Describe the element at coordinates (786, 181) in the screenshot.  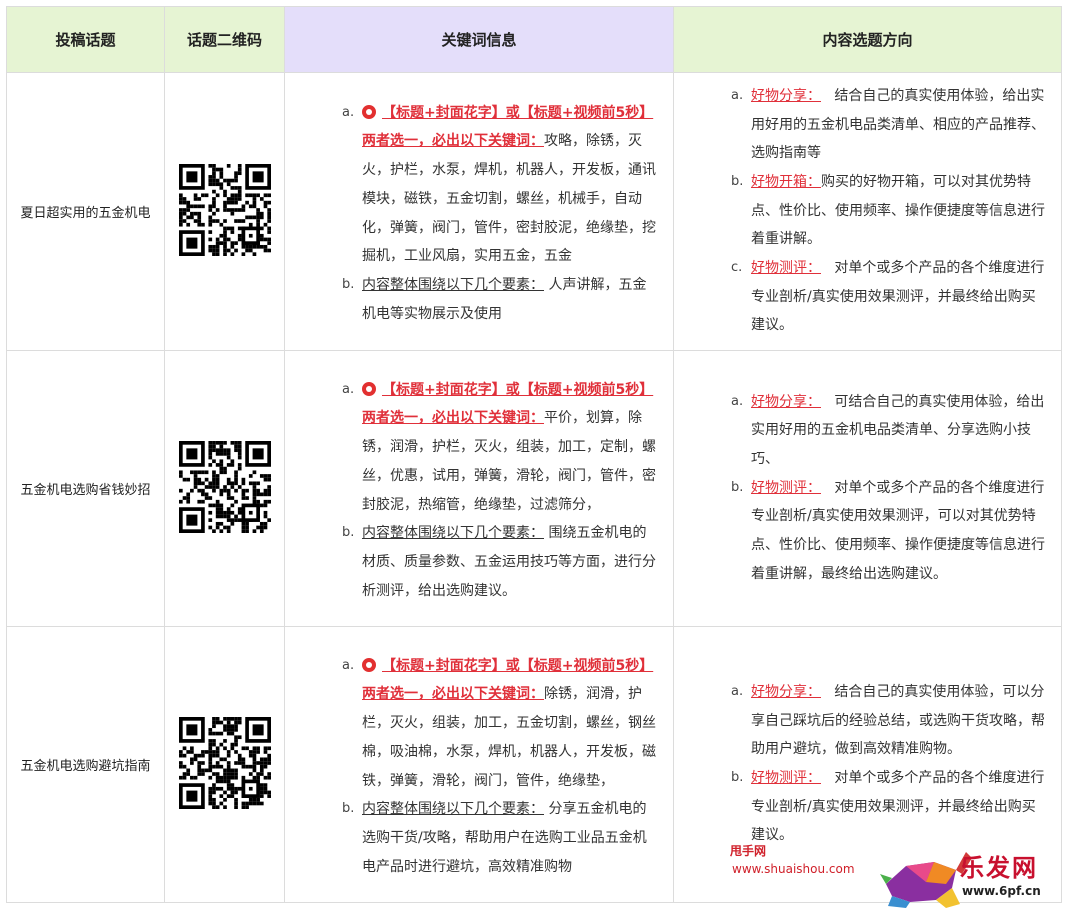
I see `direction-label: 好物开箱：` at that location.